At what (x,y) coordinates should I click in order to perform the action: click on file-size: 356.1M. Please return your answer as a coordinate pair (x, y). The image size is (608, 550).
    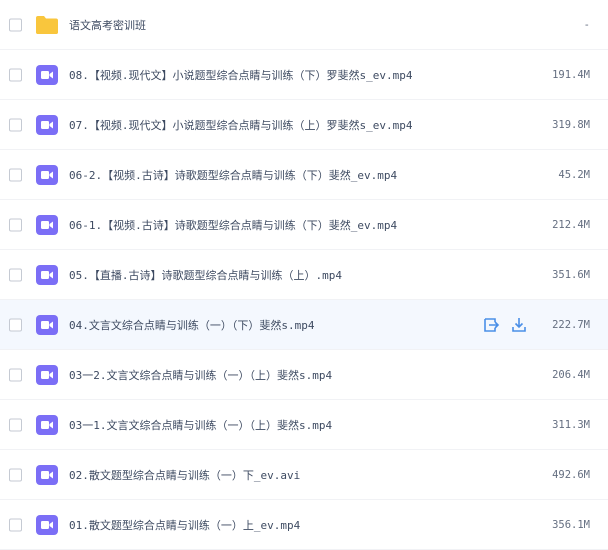
    Looking at the image, I should click on (571, 524).